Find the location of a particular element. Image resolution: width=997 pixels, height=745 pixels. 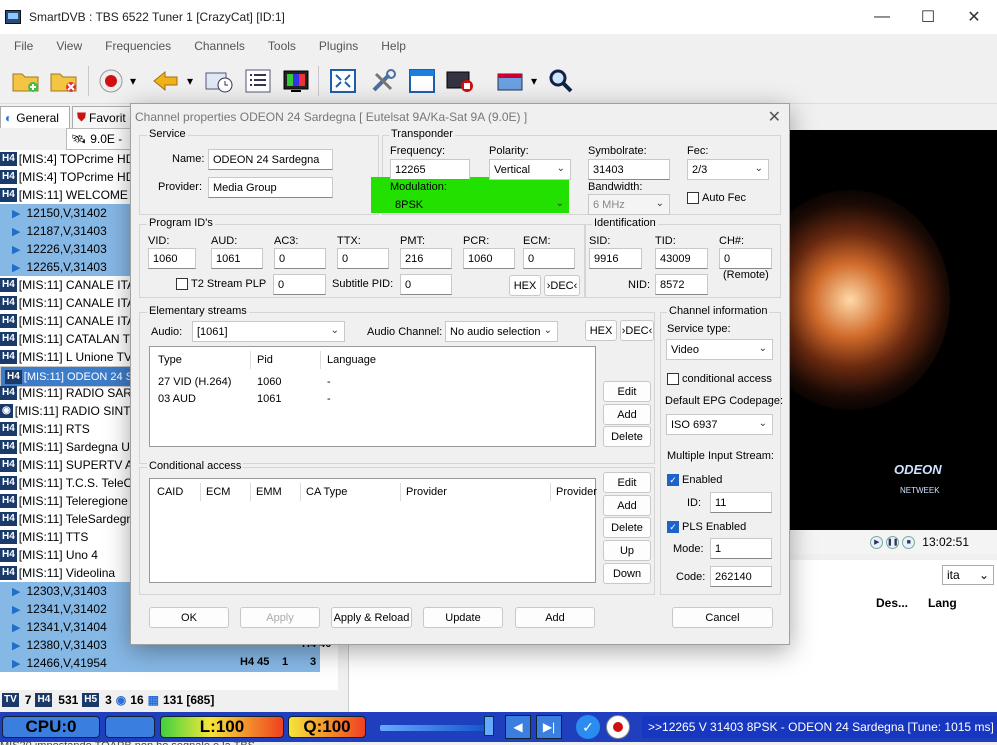

record-dropdown-icon: ▾ is located at coordinates (133, 81).